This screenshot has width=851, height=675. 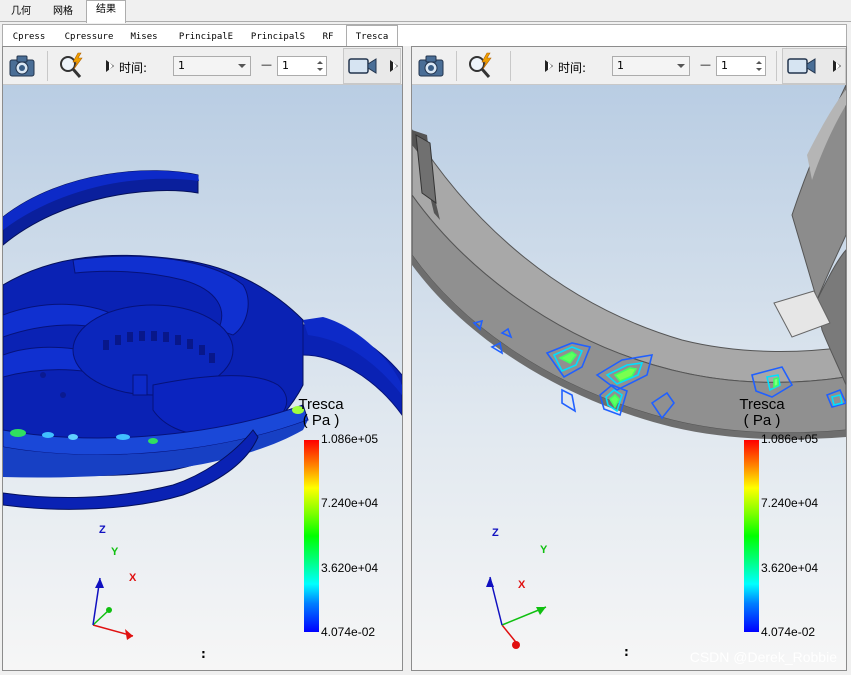 I want to click on watermark-text: CSDN @Derek_Robbie, so click(x=763, y=657).